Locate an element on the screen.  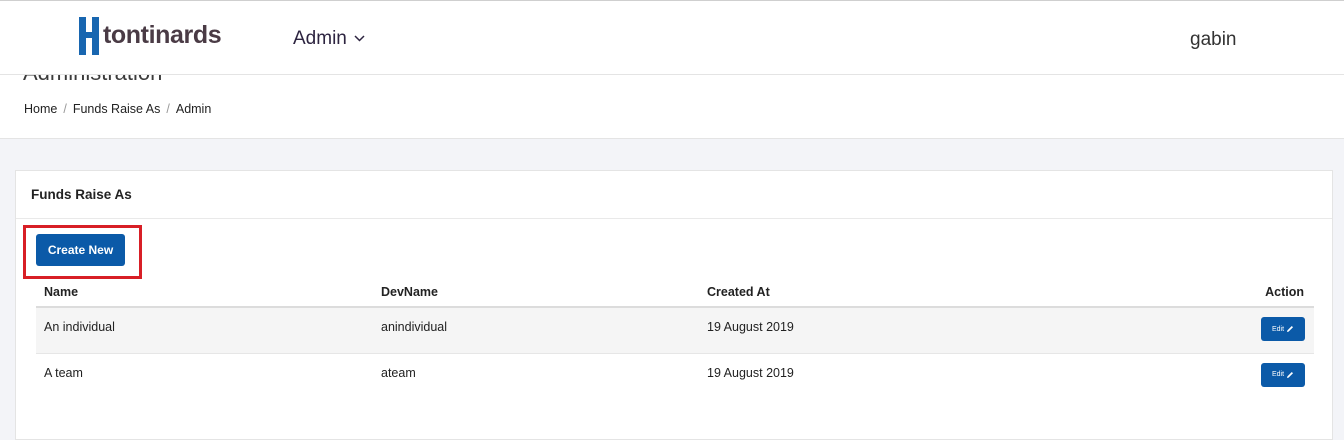
cell-name: A team is located at coordinates (204, 376).